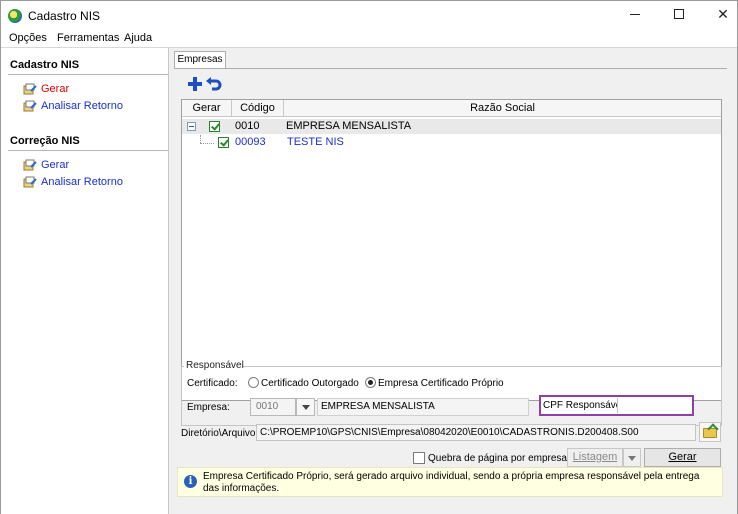  Describe the element at coordinates (15, 16) in the screenshot. I see `app-logo-icon` at that location.